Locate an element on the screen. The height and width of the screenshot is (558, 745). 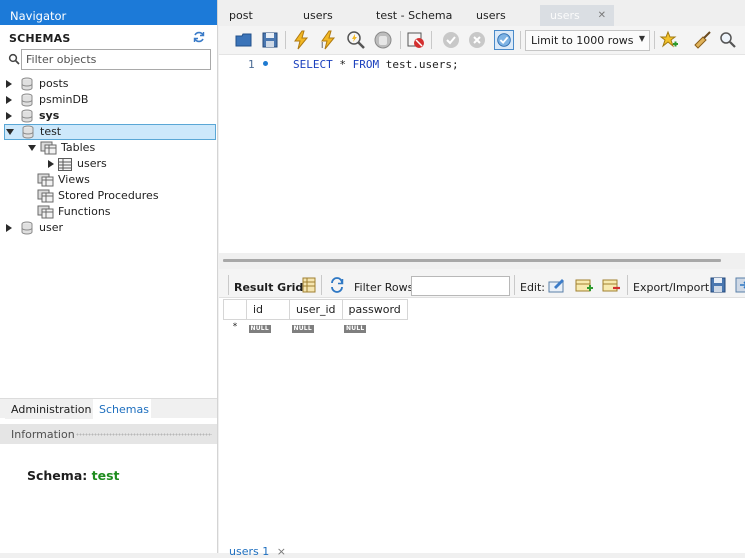
result-tab-users-1: users 1 × is located at coordinates (257, 551).